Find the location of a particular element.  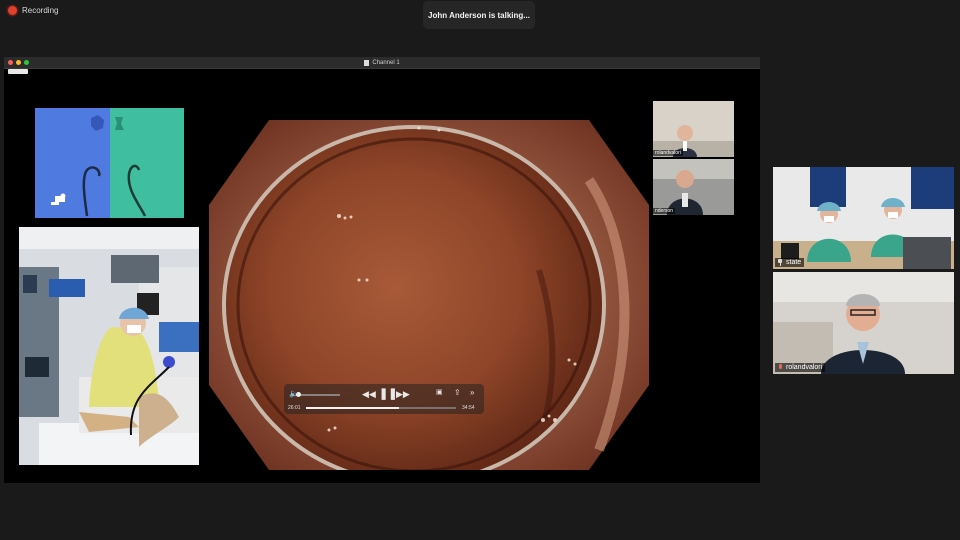

recording-indicator: Recording is located at coordinates (33, 10).